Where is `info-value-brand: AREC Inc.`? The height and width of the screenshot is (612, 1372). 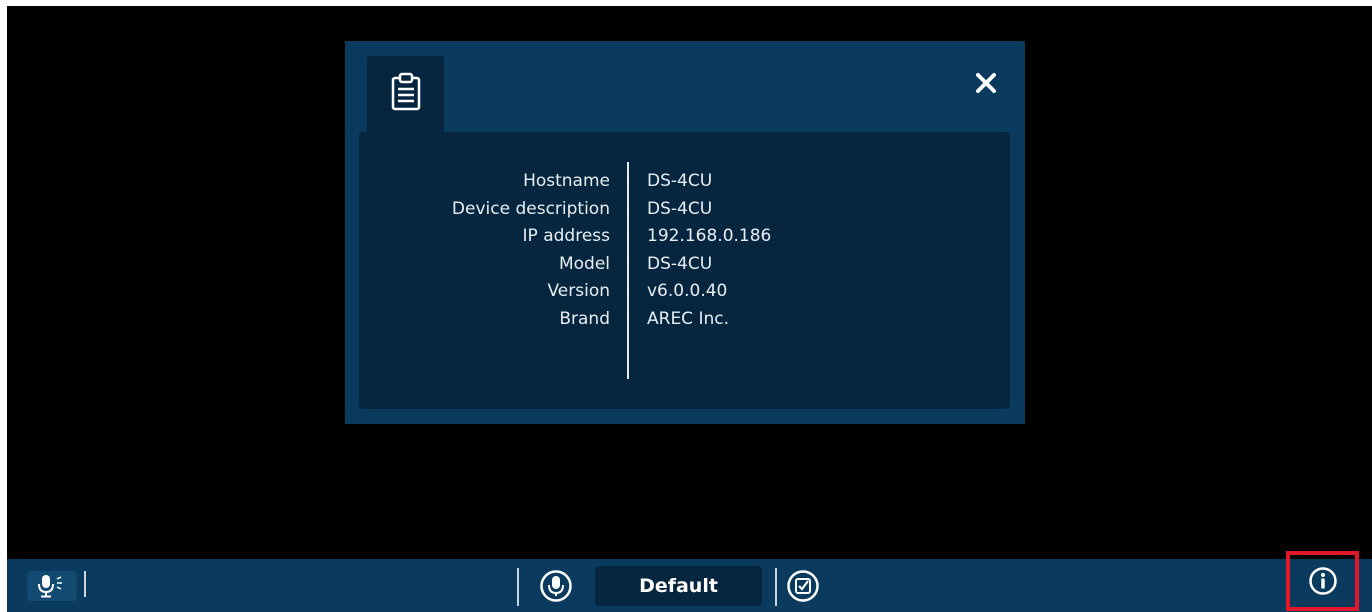
info-value-brand: AREC Inc. is located at coordinates (688, 318).